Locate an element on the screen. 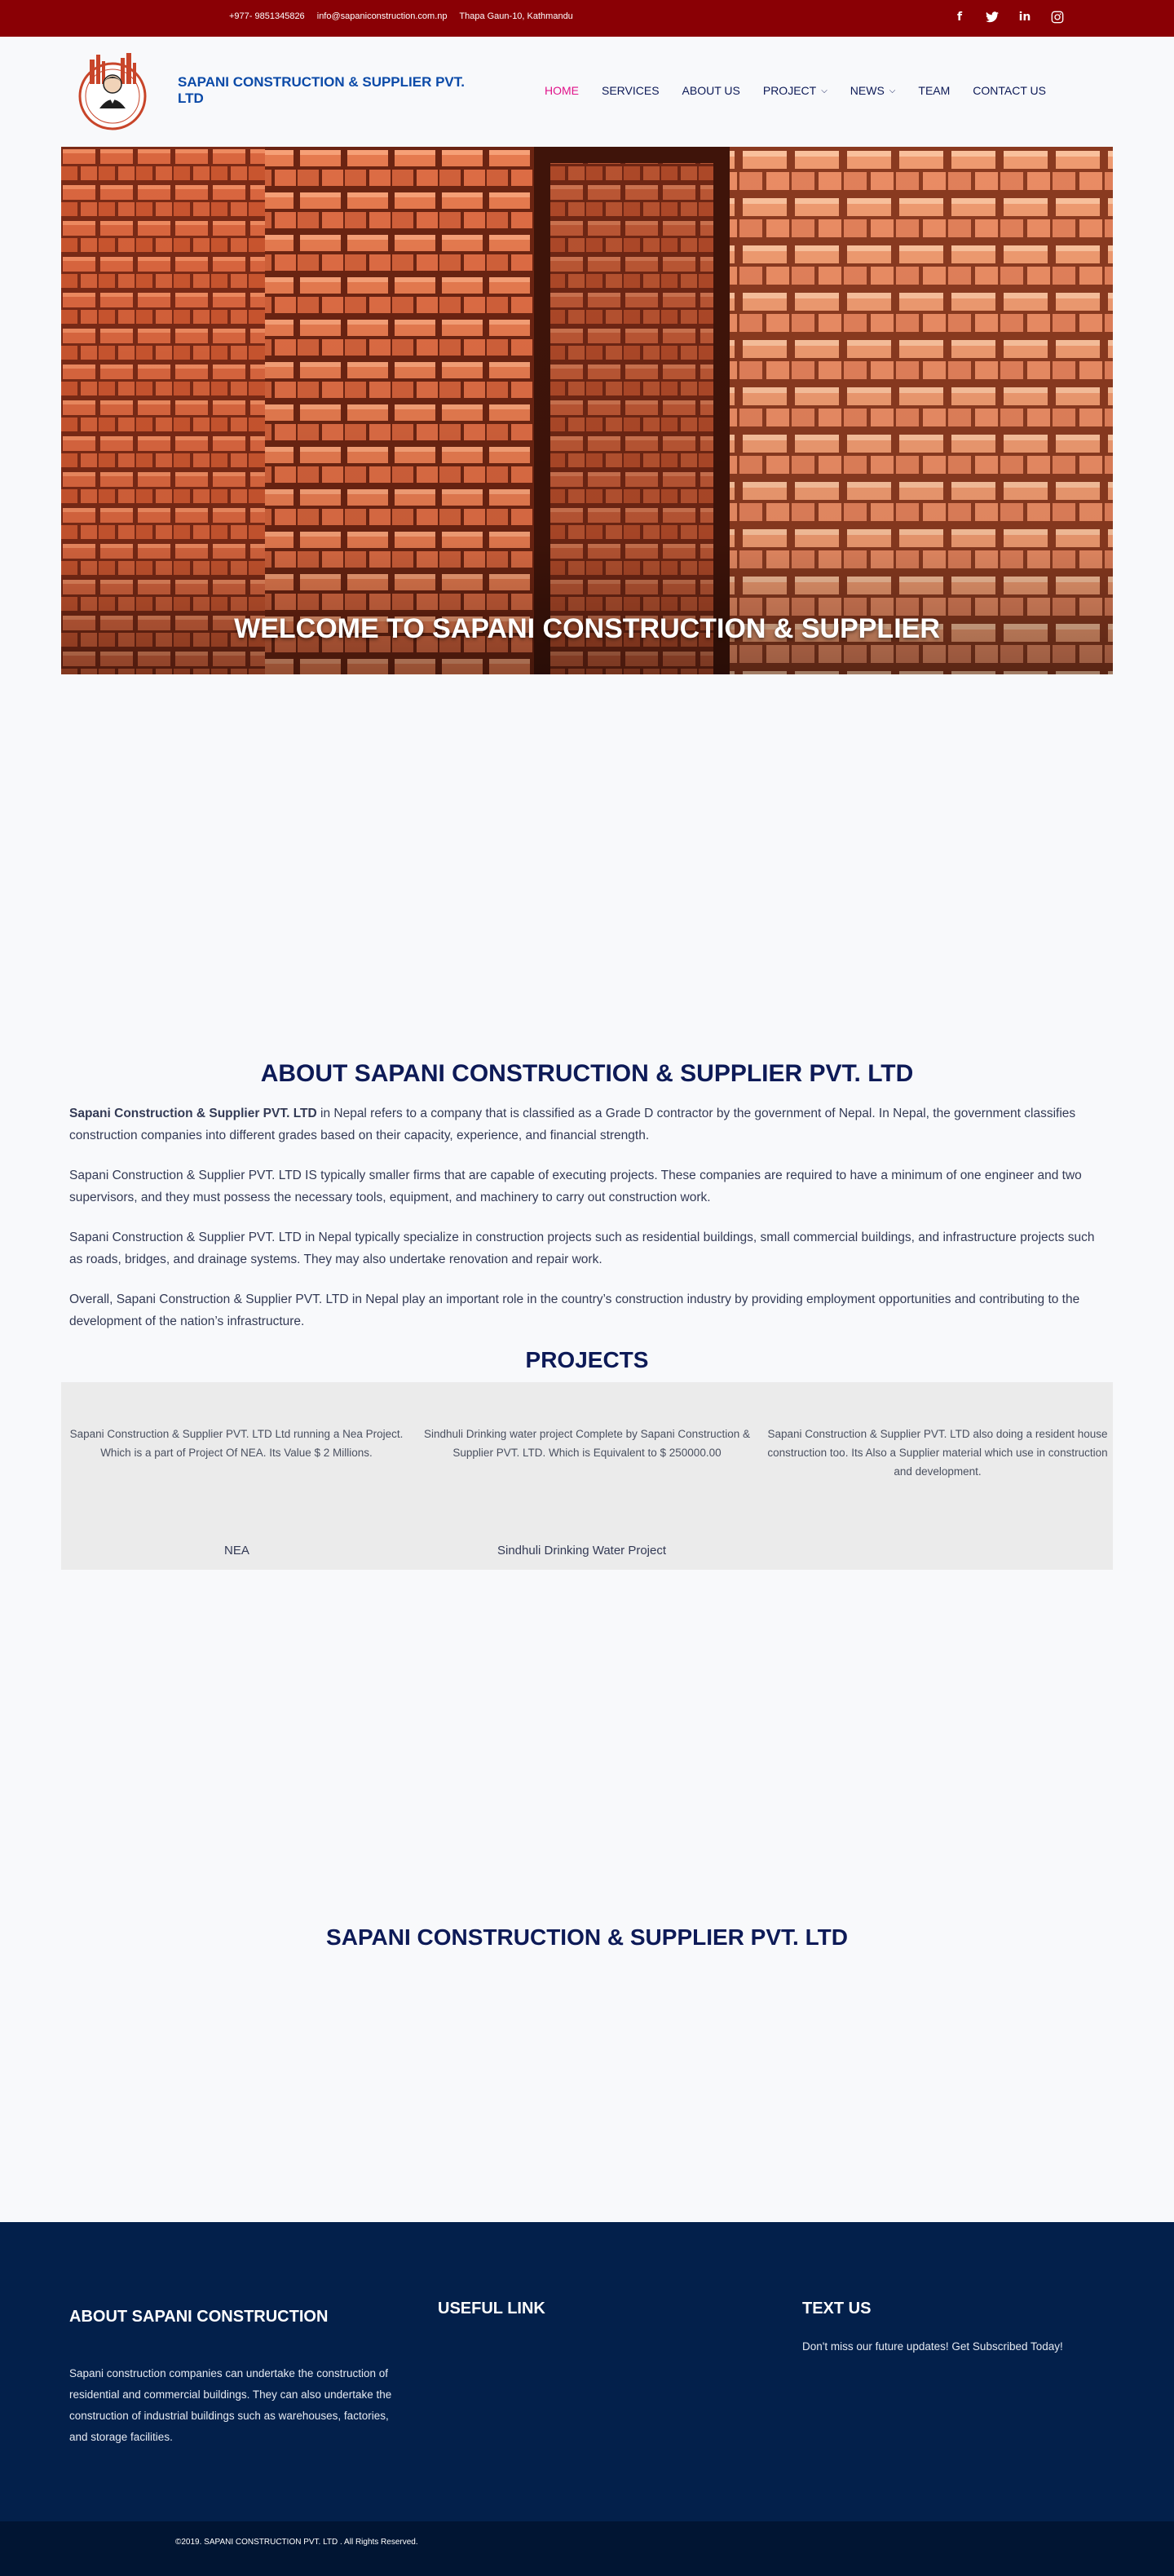 The width and height of the screenshot is (1174, 2576). nav-project: PROJECT ⌵ is located at coordinates (796, 90).